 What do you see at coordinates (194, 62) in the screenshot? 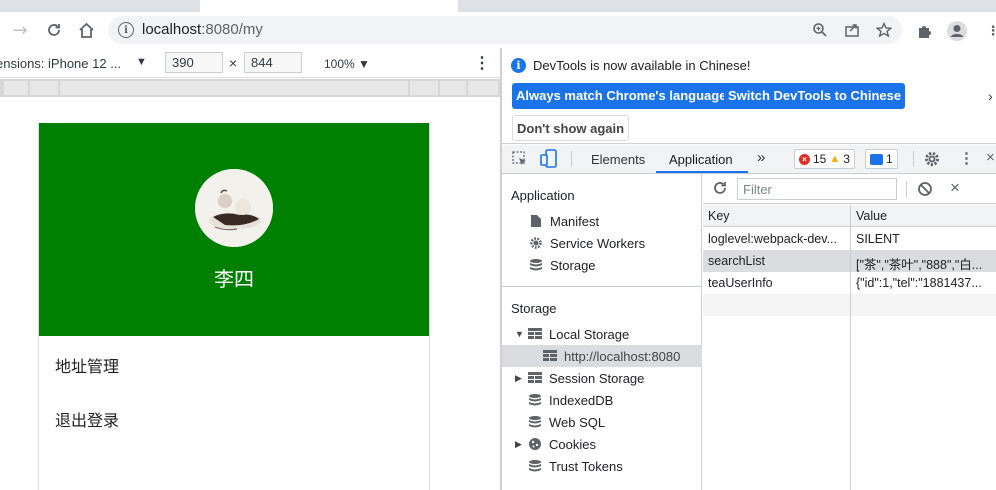
I see `width-input: 390` at bounding box center [194, 62].